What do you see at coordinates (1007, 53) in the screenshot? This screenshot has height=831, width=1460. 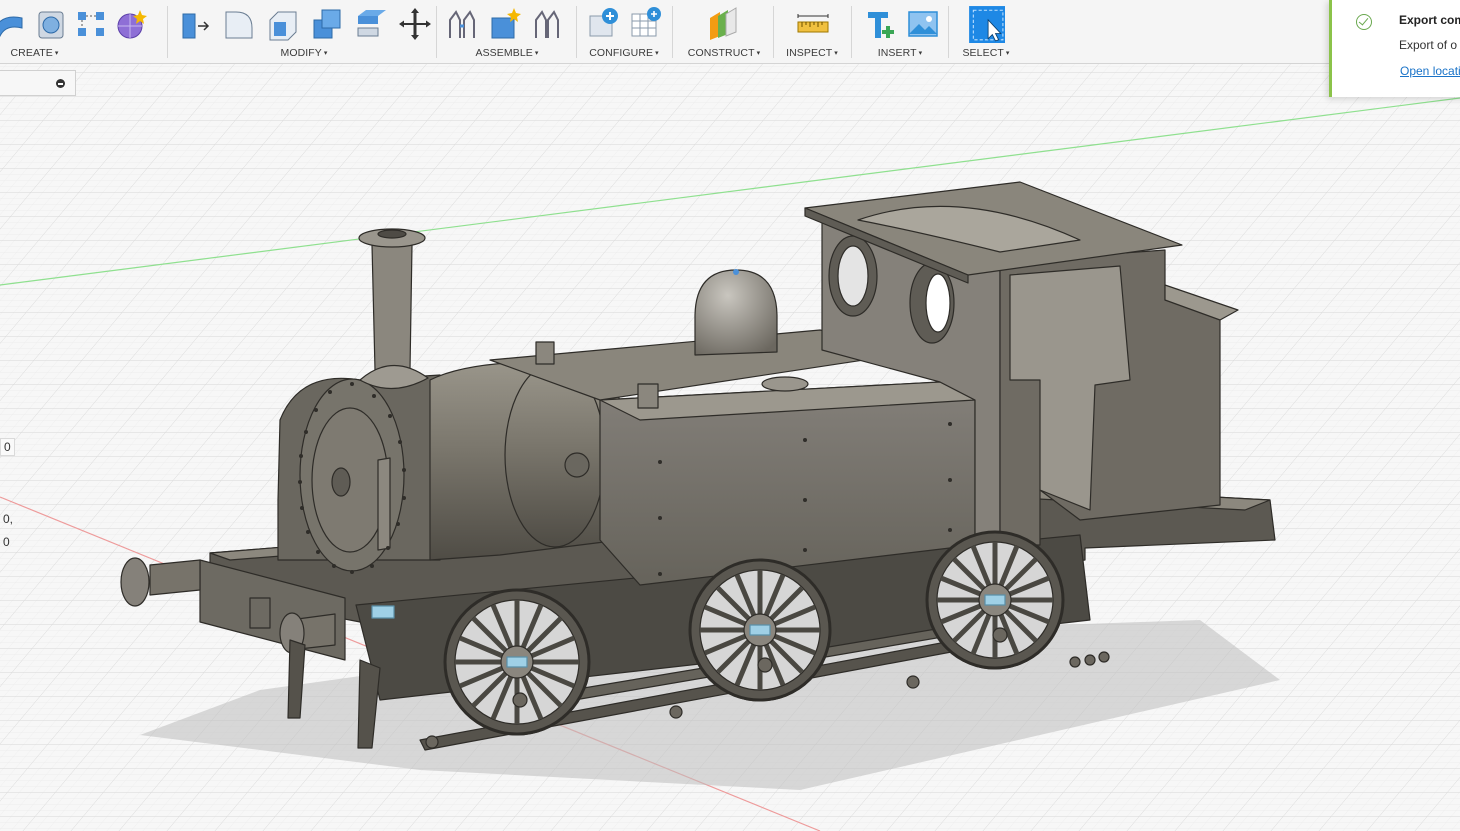 I see `select-caret-icon: ▾` at bounding box center [1007, 53].